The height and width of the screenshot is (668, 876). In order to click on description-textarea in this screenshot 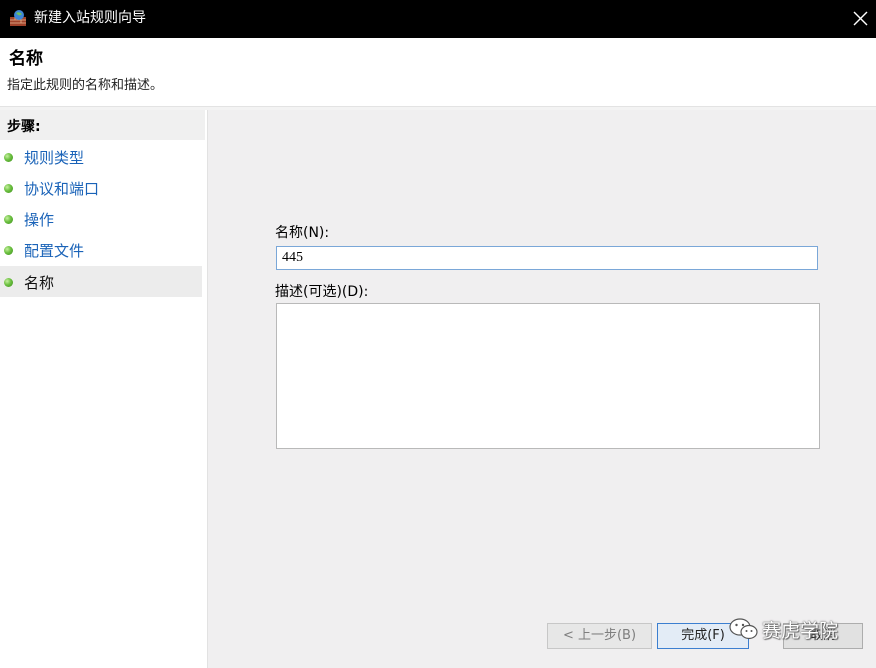, I will do `click(548, 376)`.